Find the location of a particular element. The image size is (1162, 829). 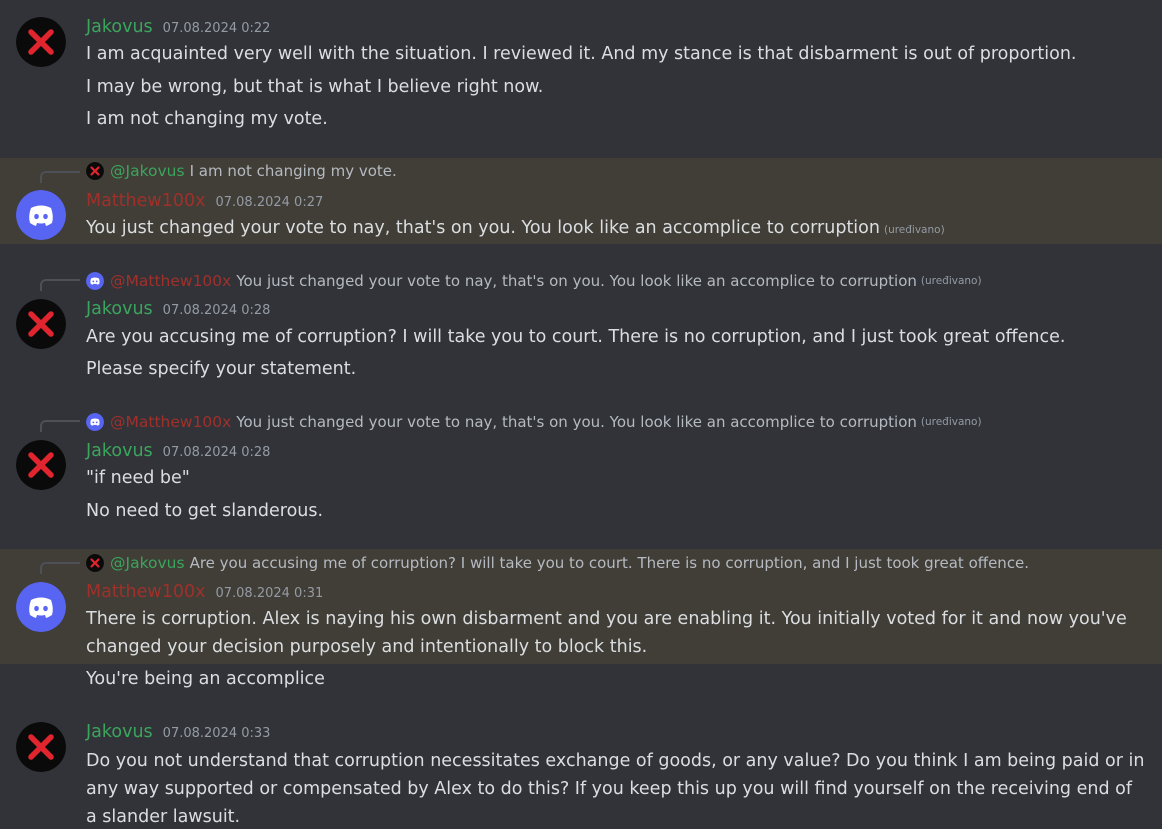

message-text: Please specify your statement. is located at coordinates (221, 369).